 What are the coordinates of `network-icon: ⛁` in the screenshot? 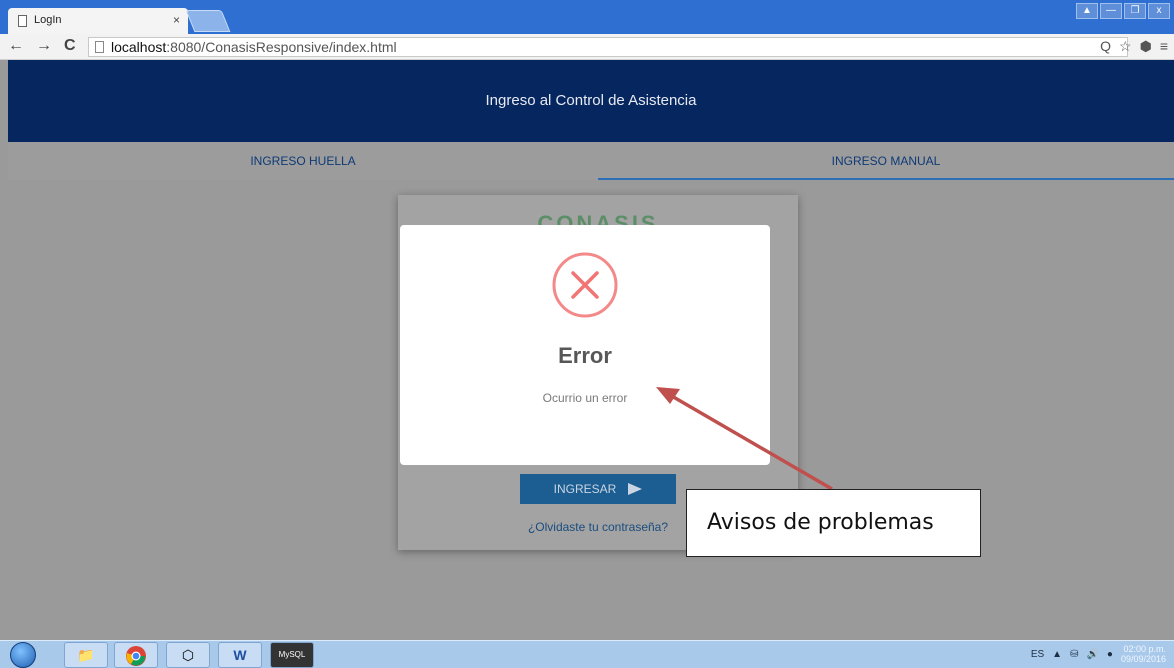 It's located at (1074, 654).